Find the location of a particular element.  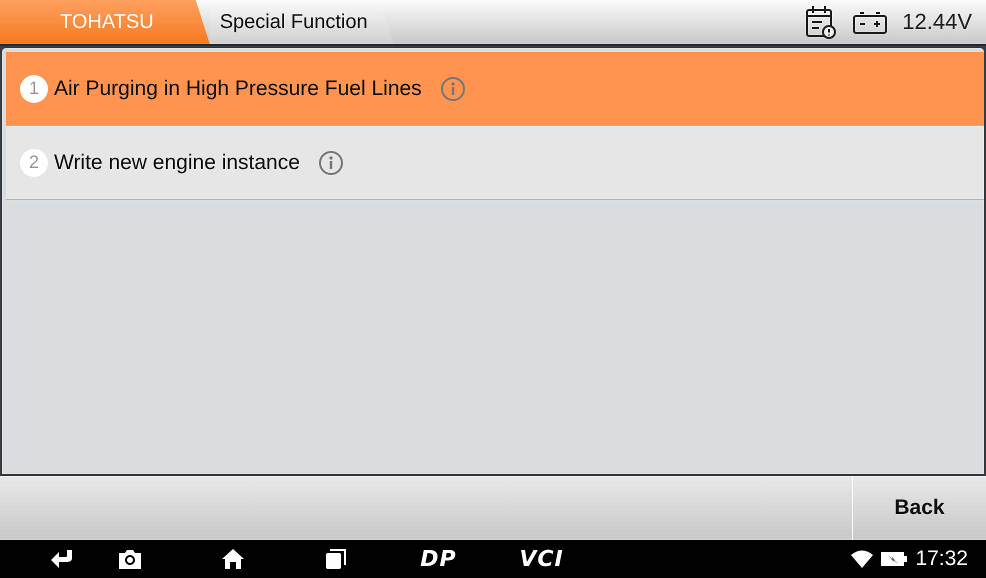

battery-charging-icon is located at coordinates (894, 559).